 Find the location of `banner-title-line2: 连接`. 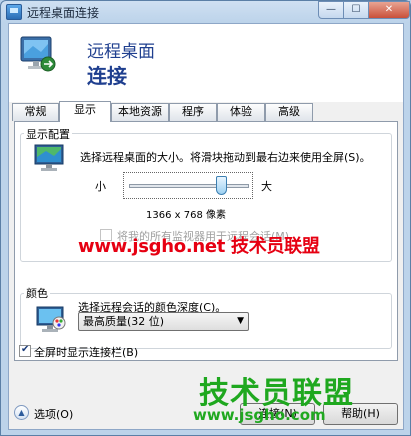

banner-title-line2: 连接 is located at coordinates (107, 76).